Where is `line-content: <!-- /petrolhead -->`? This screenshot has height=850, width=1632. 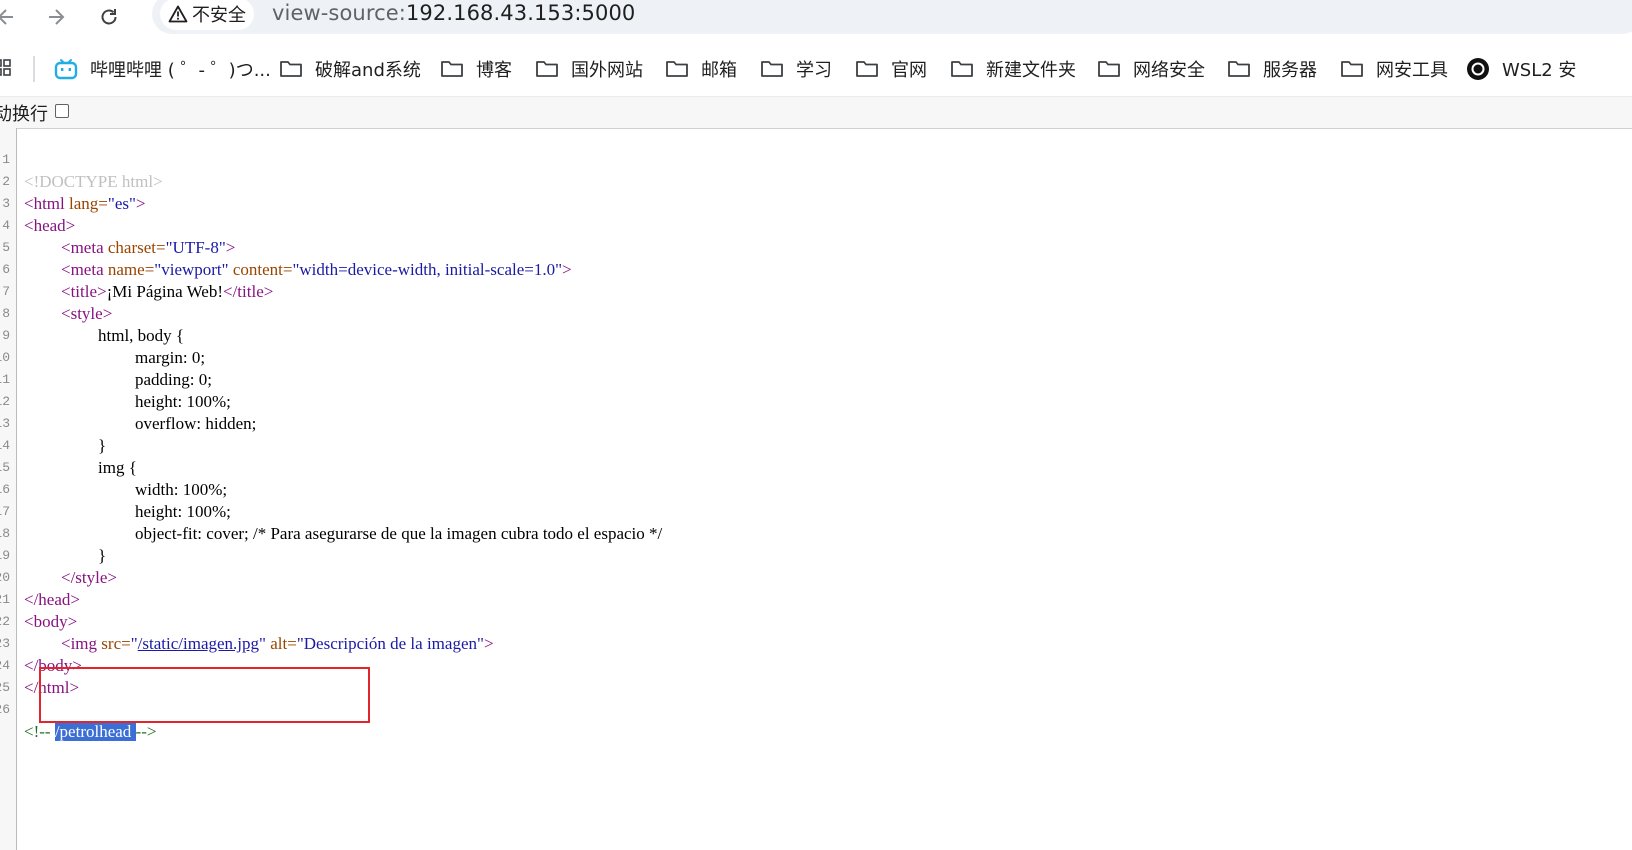
line-content: <!-- /petrolhead --> is located at coordinates (90, 732).